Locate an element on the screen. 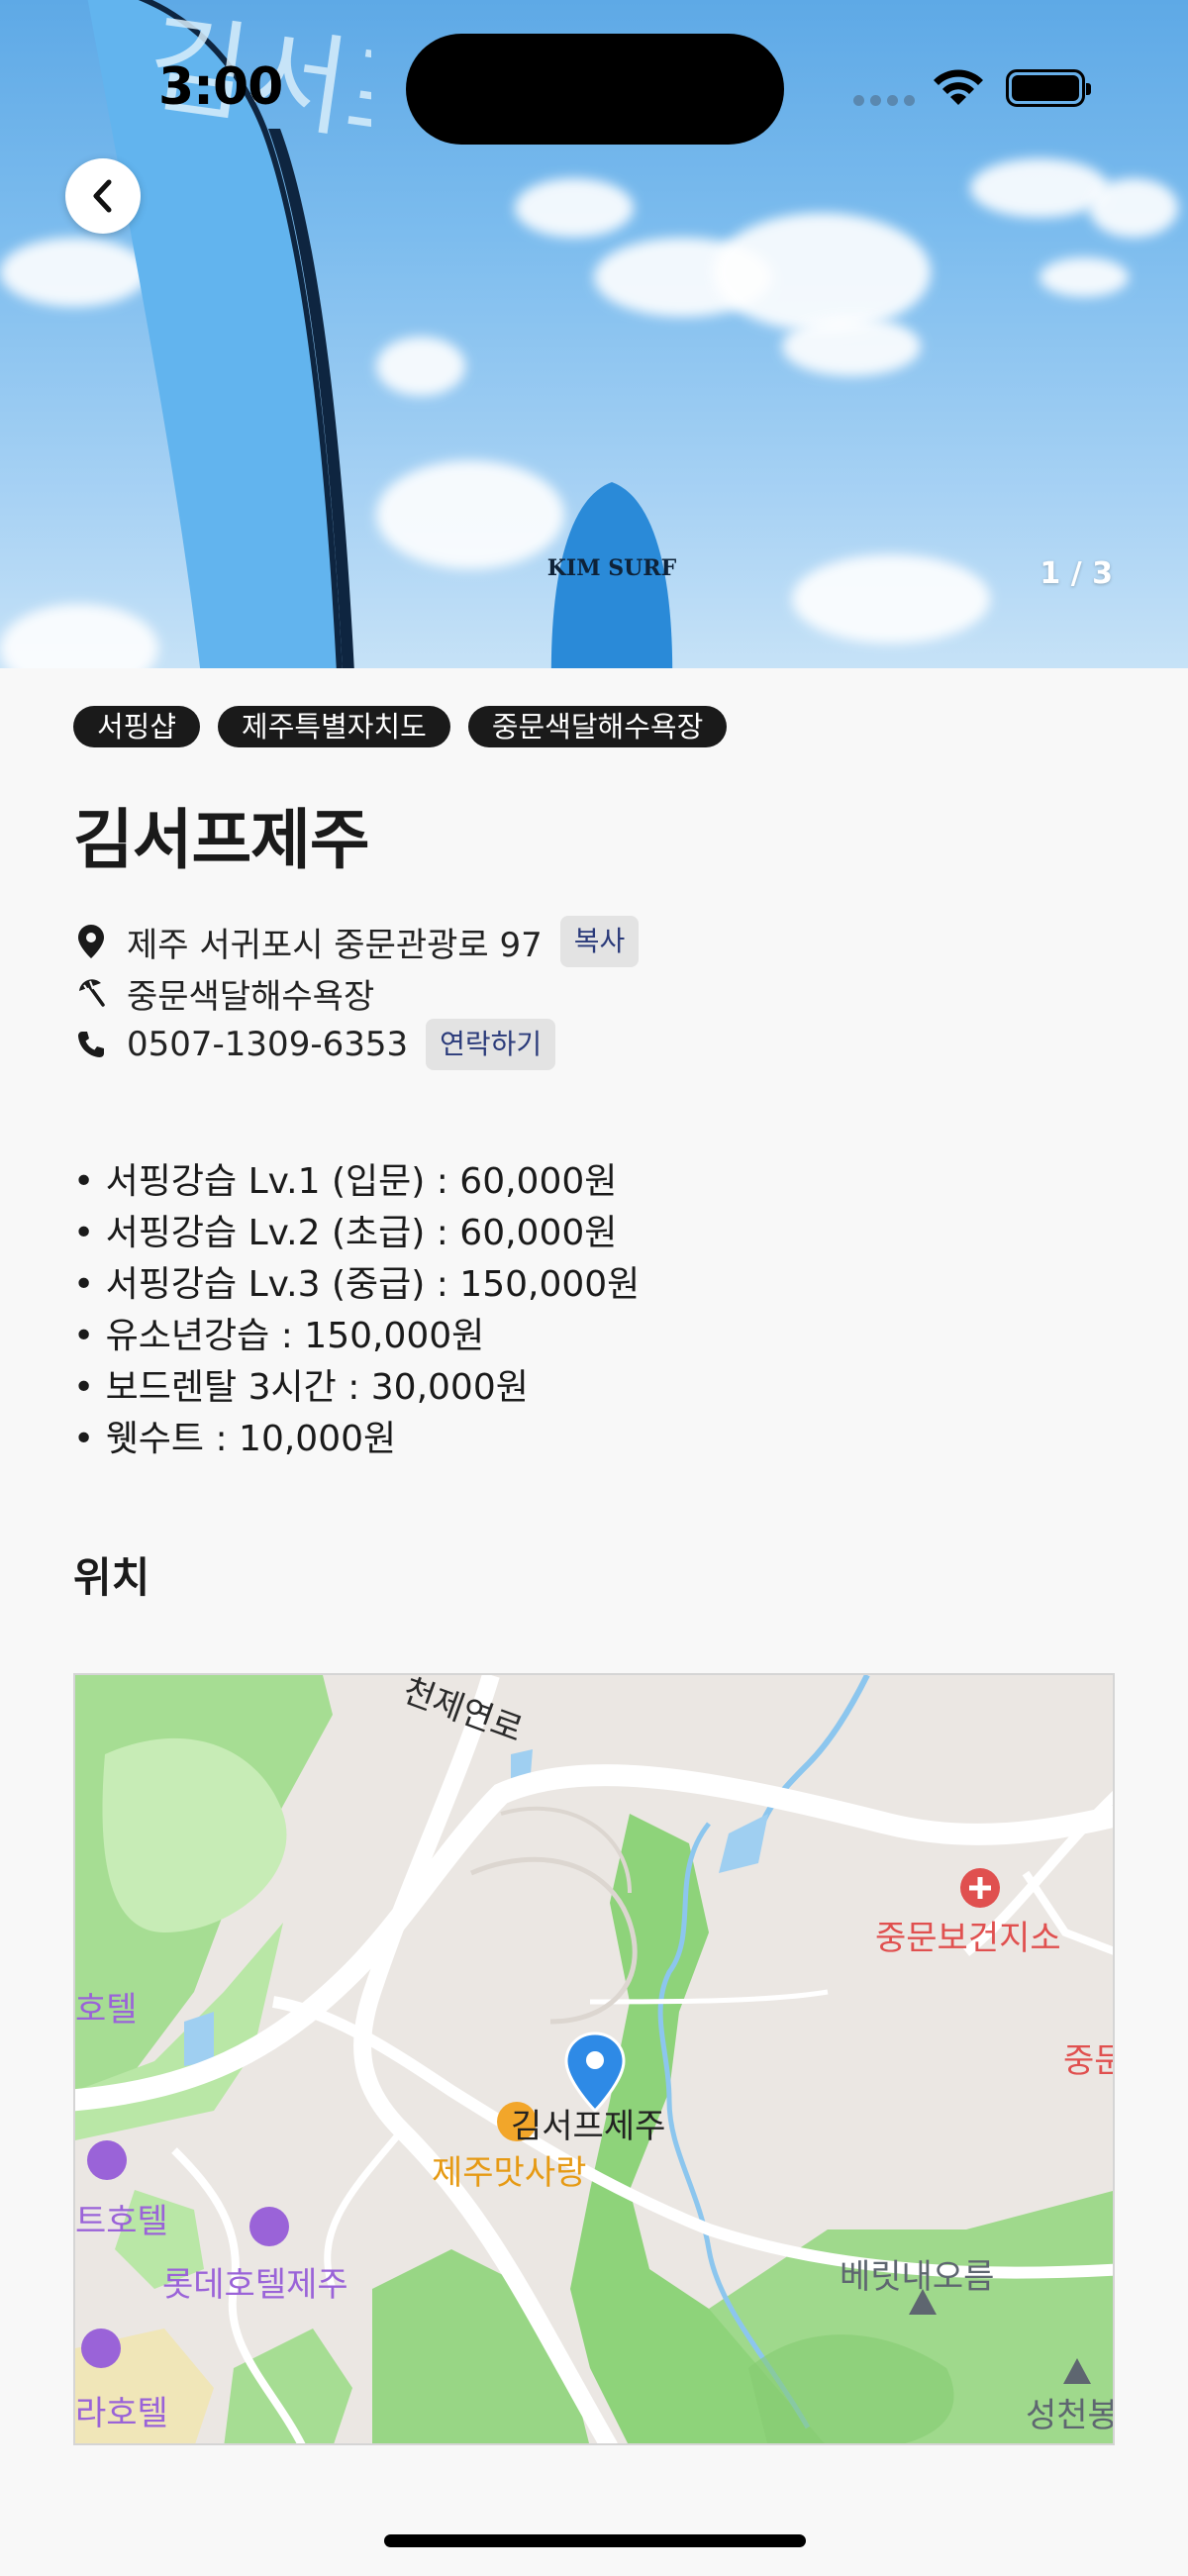  contact-button: 연락하기 is located at coordinates (491, 1045).